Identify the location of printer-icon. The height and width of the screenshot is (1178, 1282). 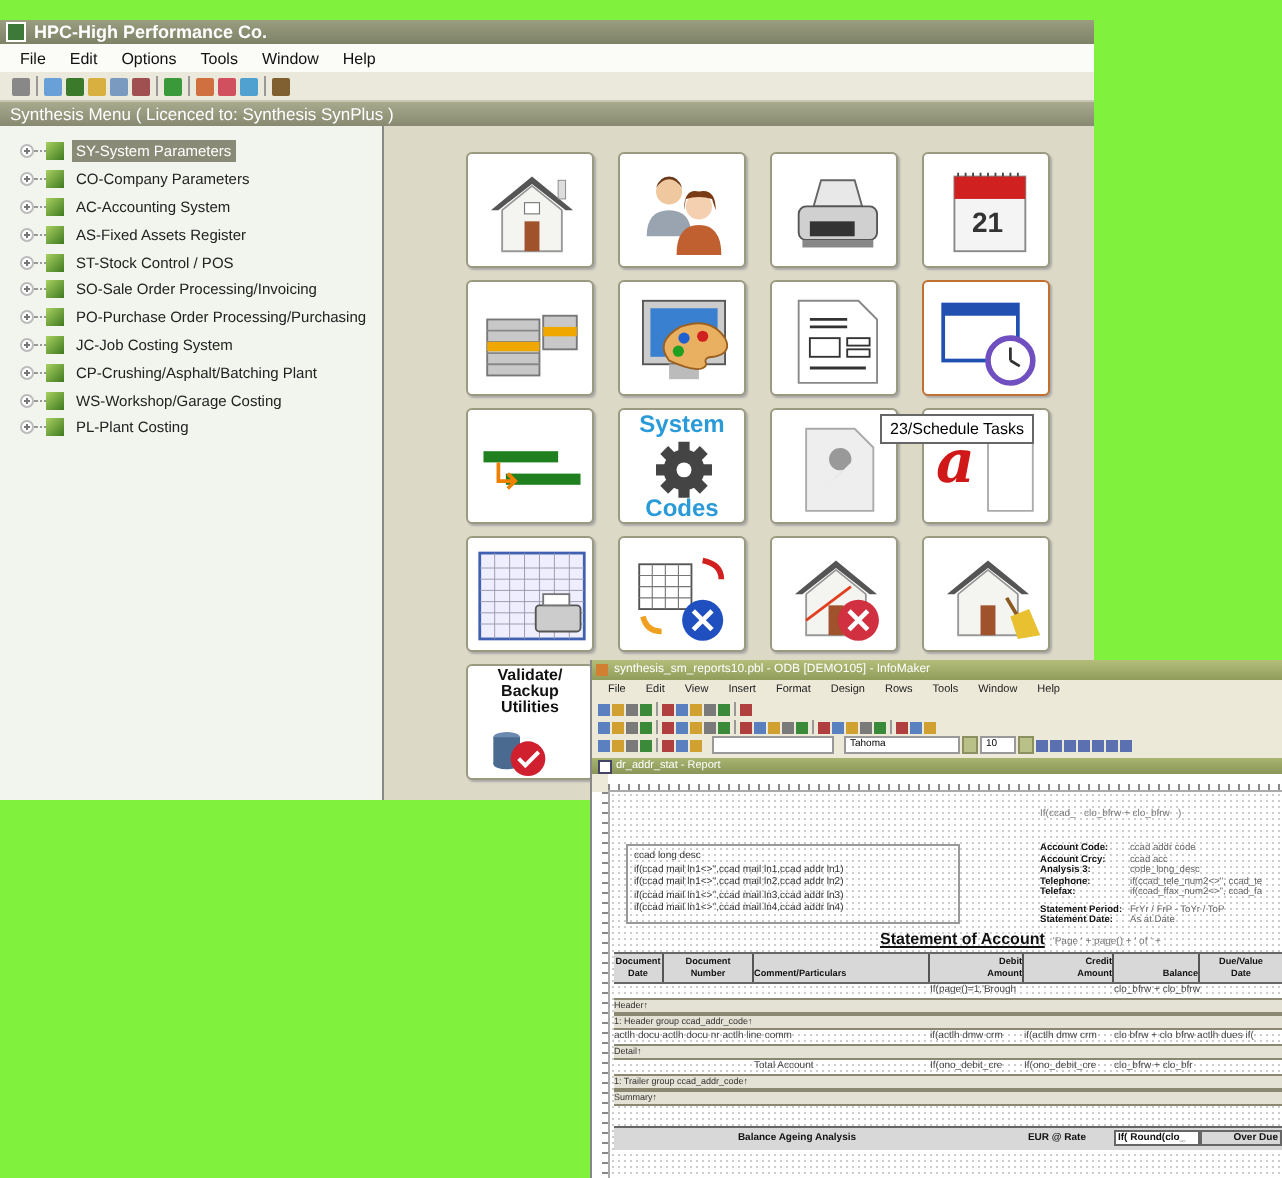
(837, 213).